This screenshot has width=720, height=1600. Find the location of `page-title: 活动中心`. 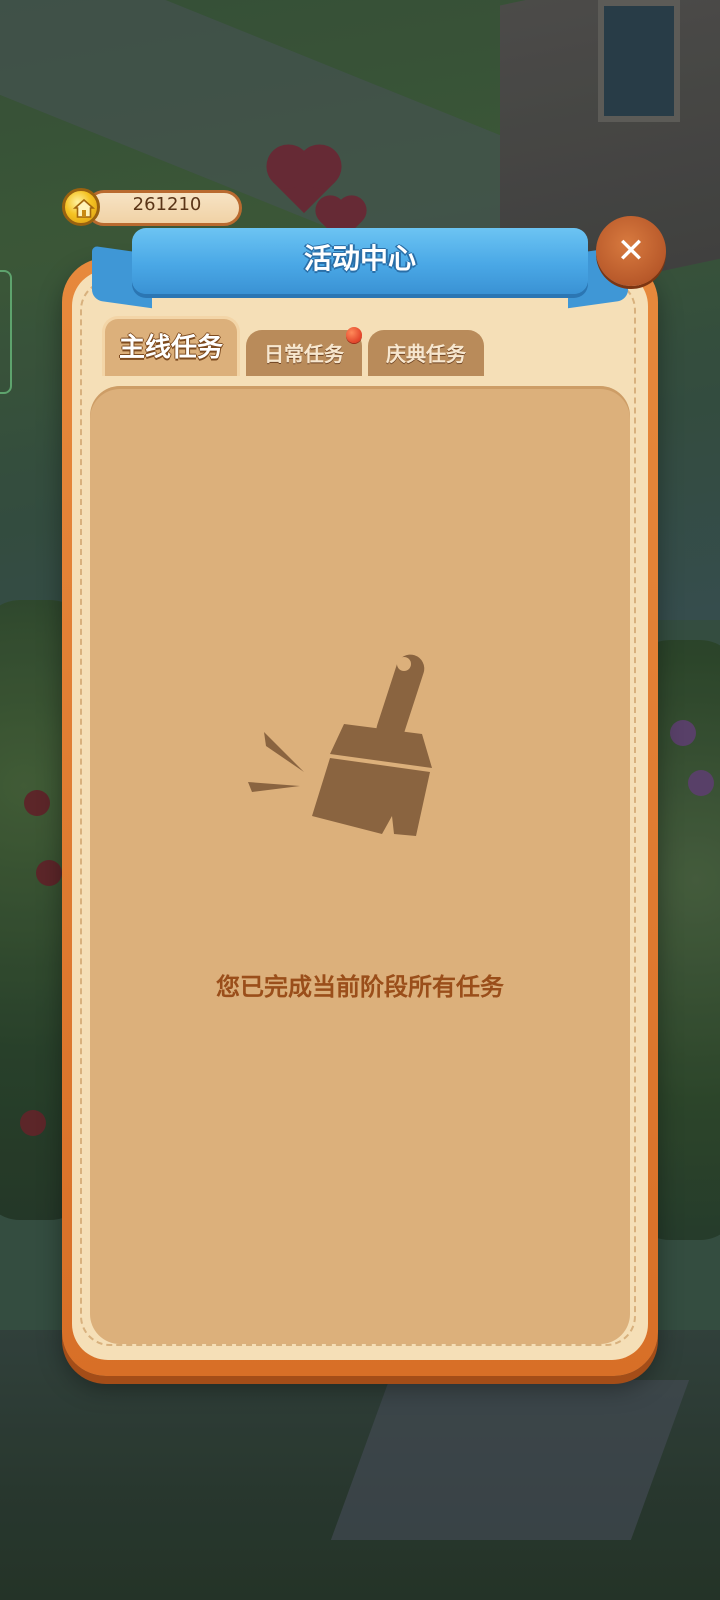

page-title: 活动中心 is located at coordinates (359, 258).